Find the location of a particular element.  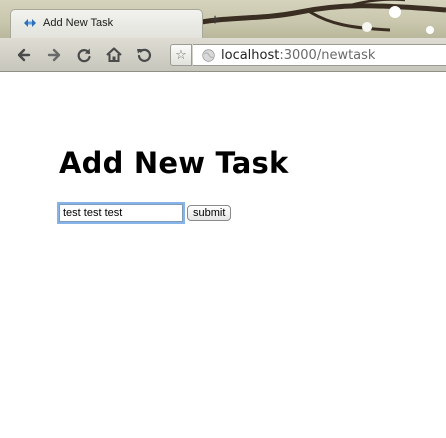

back-arrow-icon is located at coordinates (24, 55).